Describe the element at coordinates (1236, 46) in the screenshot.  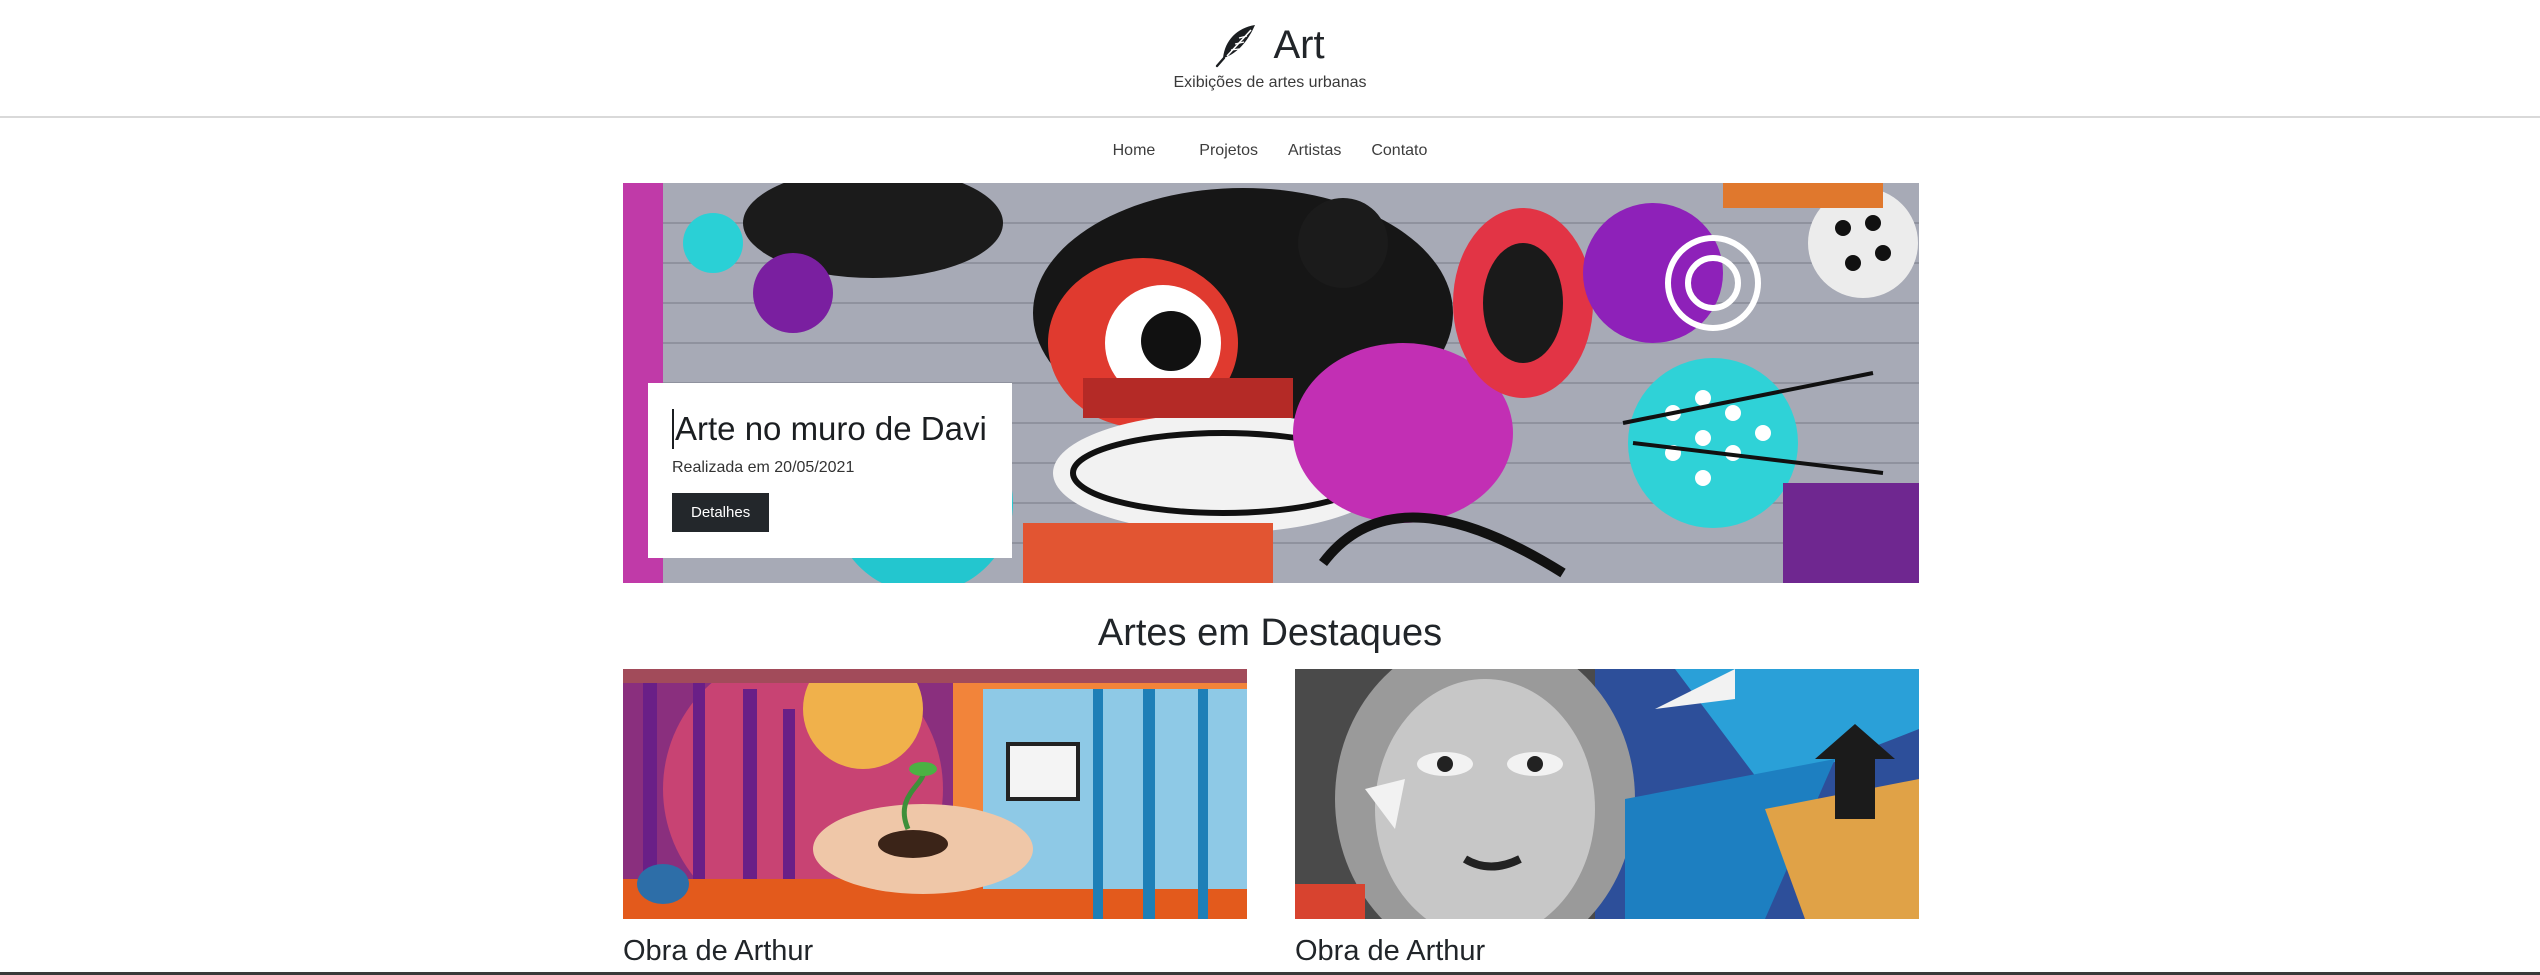
I see `feather-icon` at that location.